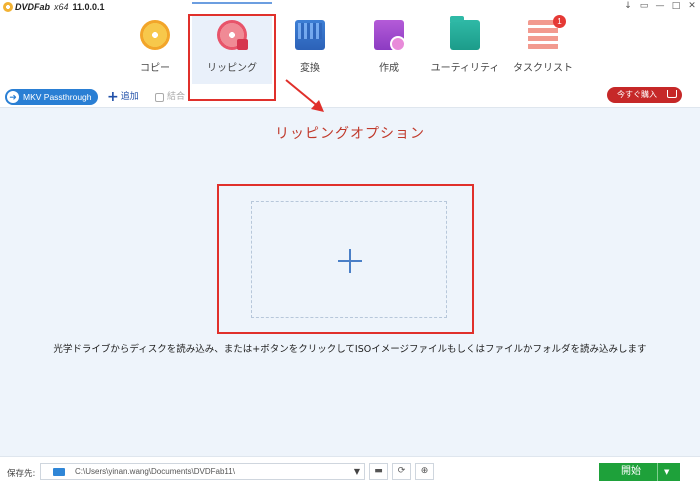 Image resolution: width=700 pixels, height=487 pixels. Describe the element at coordinates (637, 94) in the screenshot. I see `buy-now-label: 今すぐ購入` at that location.